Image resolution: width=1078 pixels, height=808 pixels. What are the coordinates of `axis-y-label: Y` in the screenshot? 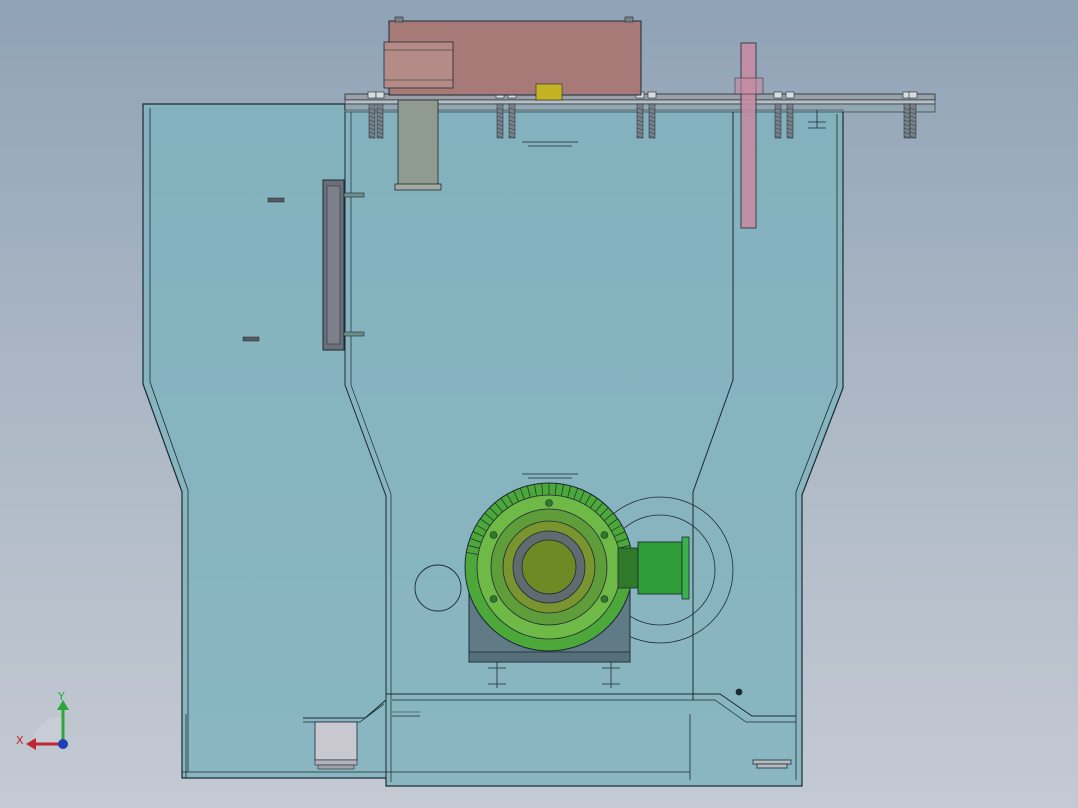 It's located at (61, 696).